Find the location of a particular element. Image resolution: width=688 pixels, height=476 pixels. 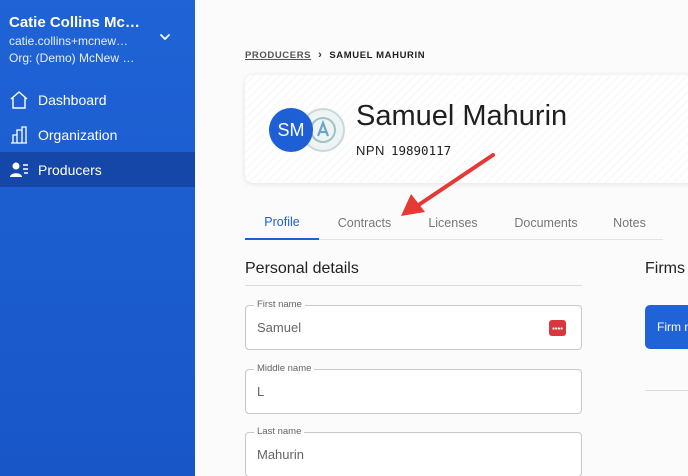

sidebar-item-label: Producers is located at coordinates (70, 169).